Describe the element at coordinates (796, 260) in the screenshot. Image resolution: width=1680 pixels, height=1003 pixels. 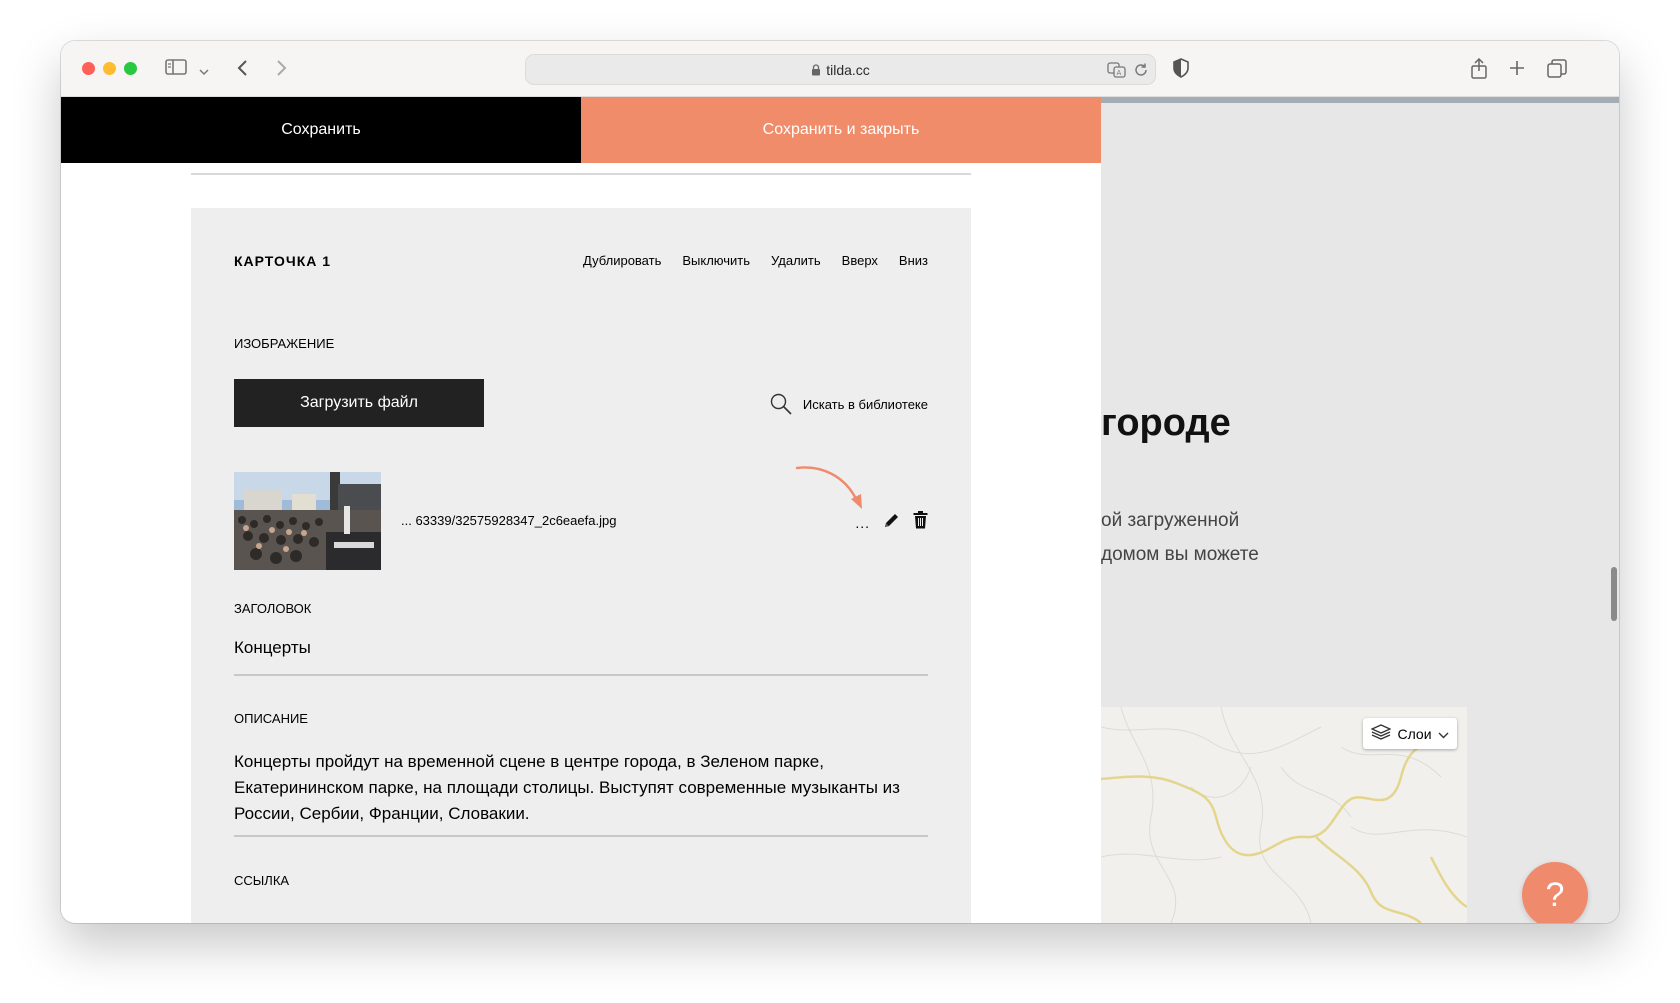
I see `delete-link: Удалить` at that location.